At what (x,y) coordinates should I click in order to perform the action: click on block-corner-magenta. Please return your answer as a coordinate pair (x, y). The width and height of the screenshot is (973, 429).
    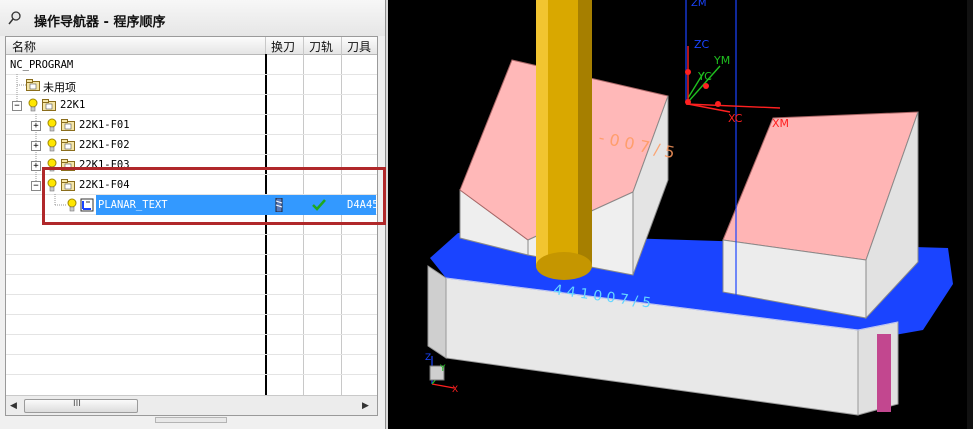
    Looking at the image, I should click on (884, 373).